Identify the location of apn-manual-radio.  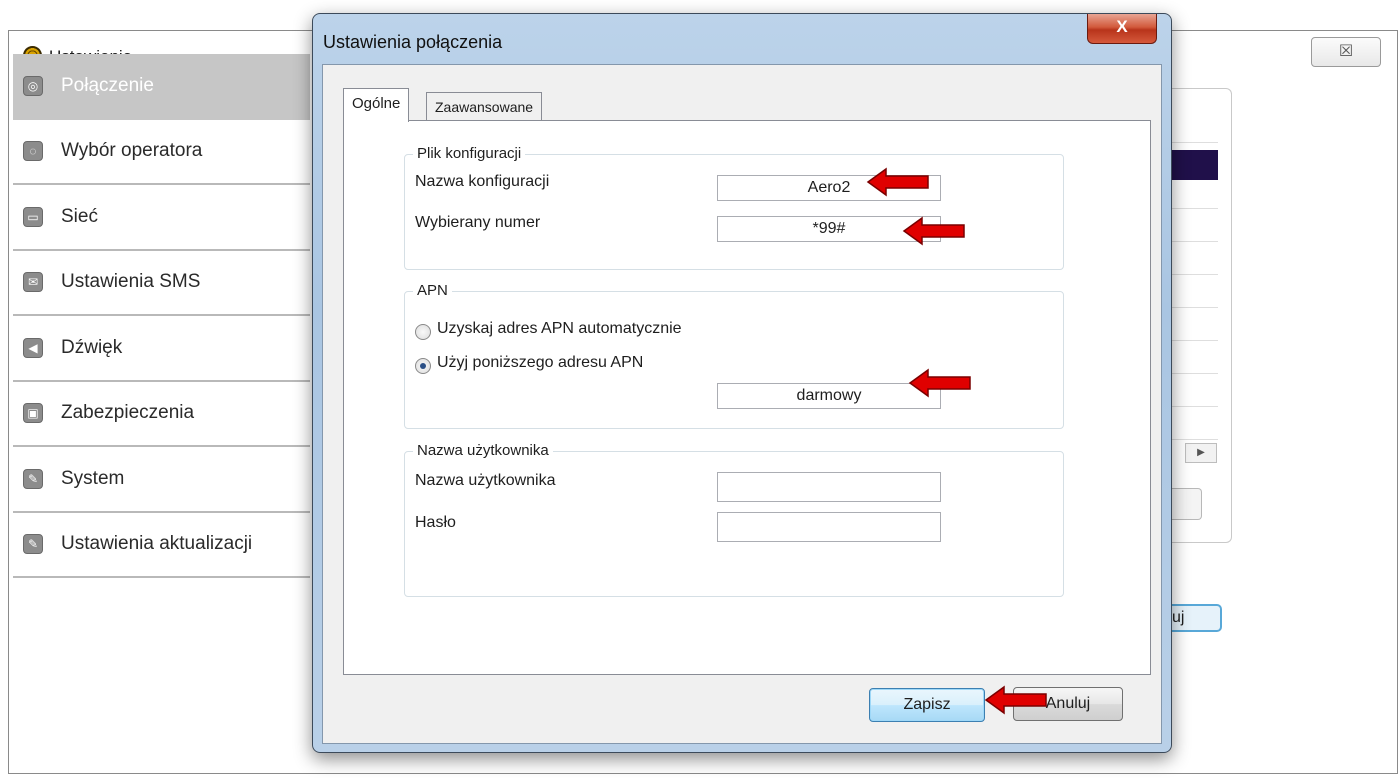
(423, 366).